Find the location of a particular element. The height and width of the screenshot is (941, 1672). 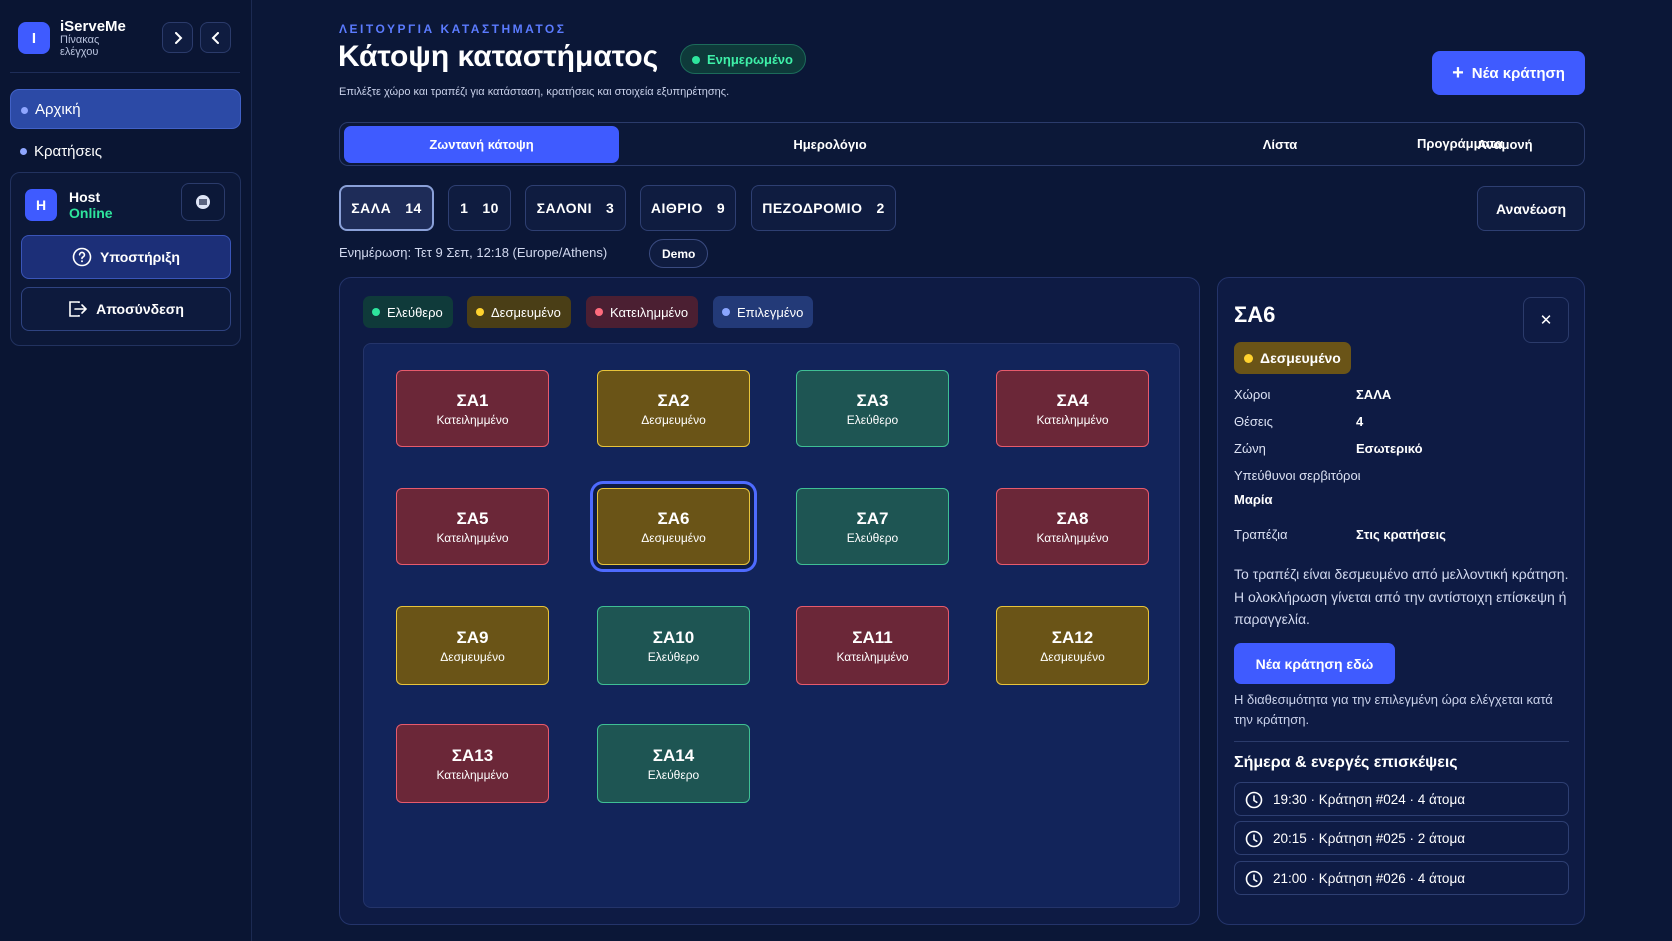

tab-calendar: Ημερολόγιο is located at coordinates (830, 144).